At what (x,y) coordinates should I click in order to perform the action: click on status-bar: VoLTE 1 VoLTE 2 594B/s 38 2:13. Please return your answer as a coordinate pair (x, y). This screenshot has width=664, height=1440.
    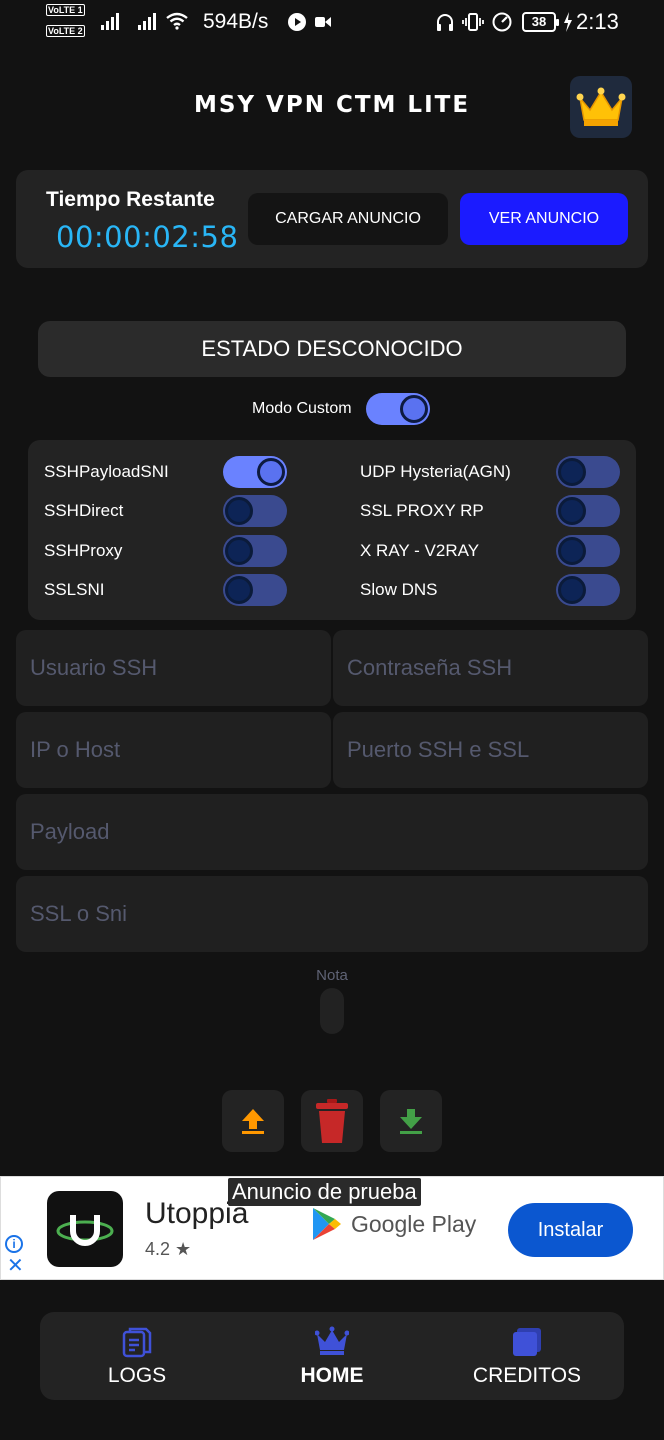
    Looking at the image, I should click on (332, 24).